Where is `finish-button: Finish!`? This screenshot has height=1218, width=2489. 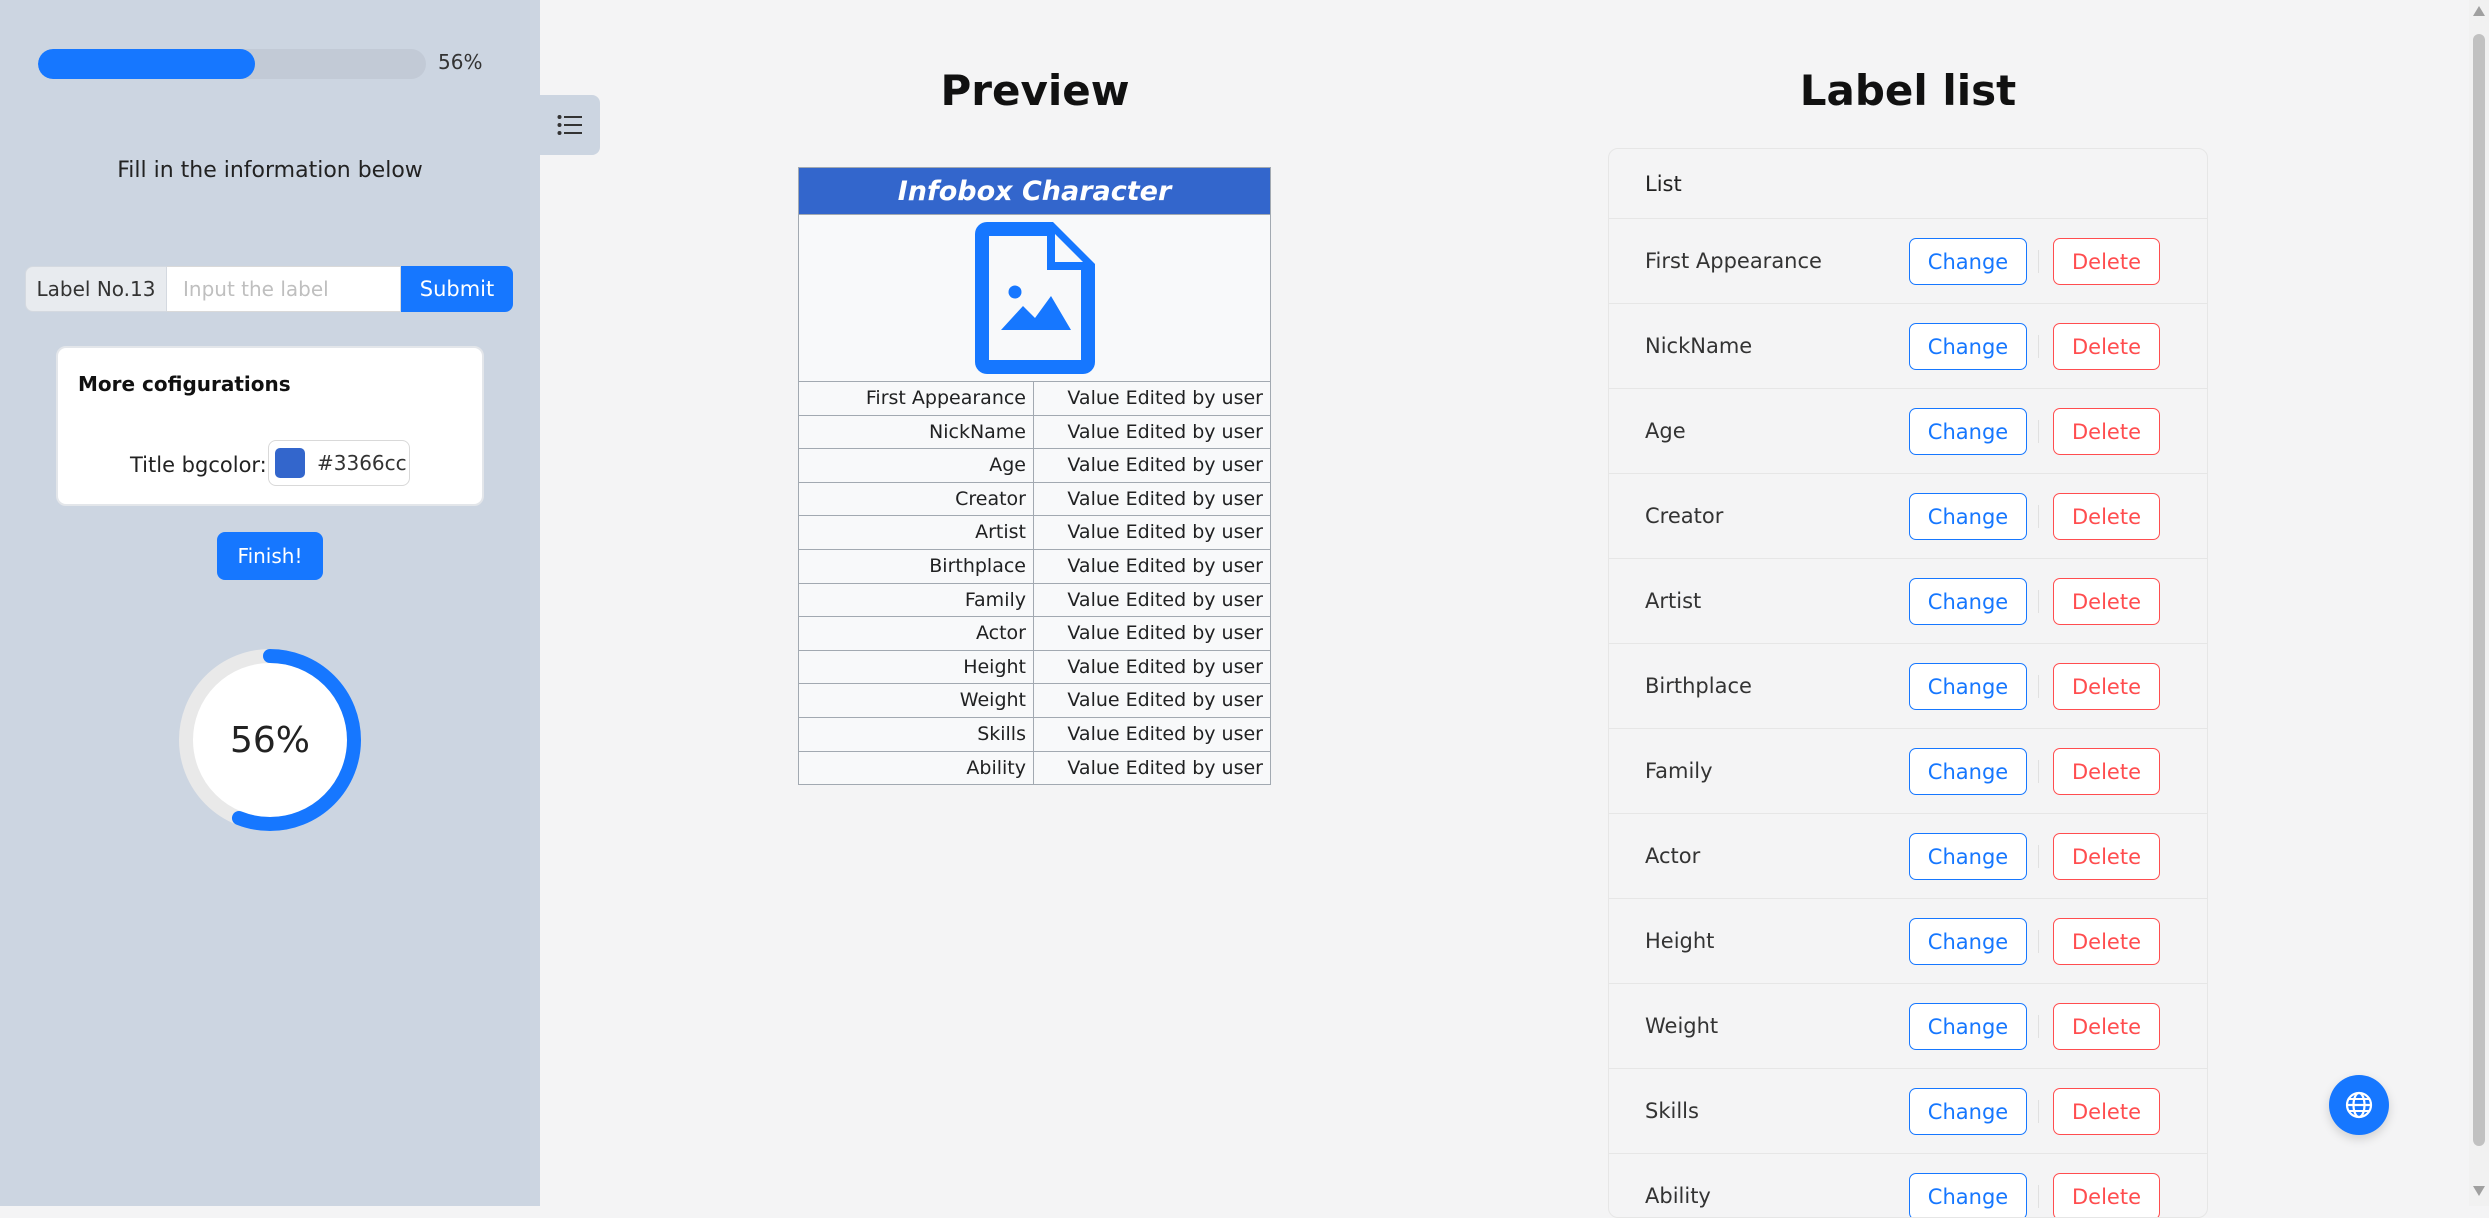 finish-button: Finish! is located at coordinates (270, 556).